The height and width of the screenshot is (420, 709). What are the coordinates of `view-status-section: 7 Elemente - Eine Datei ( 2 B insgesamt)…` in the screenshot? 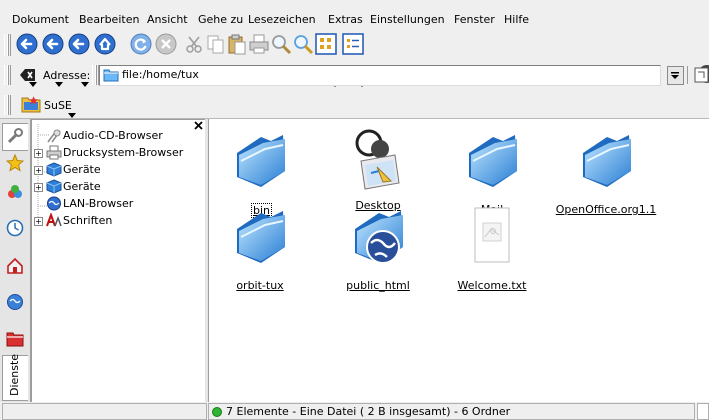 It's located at (451, 411).